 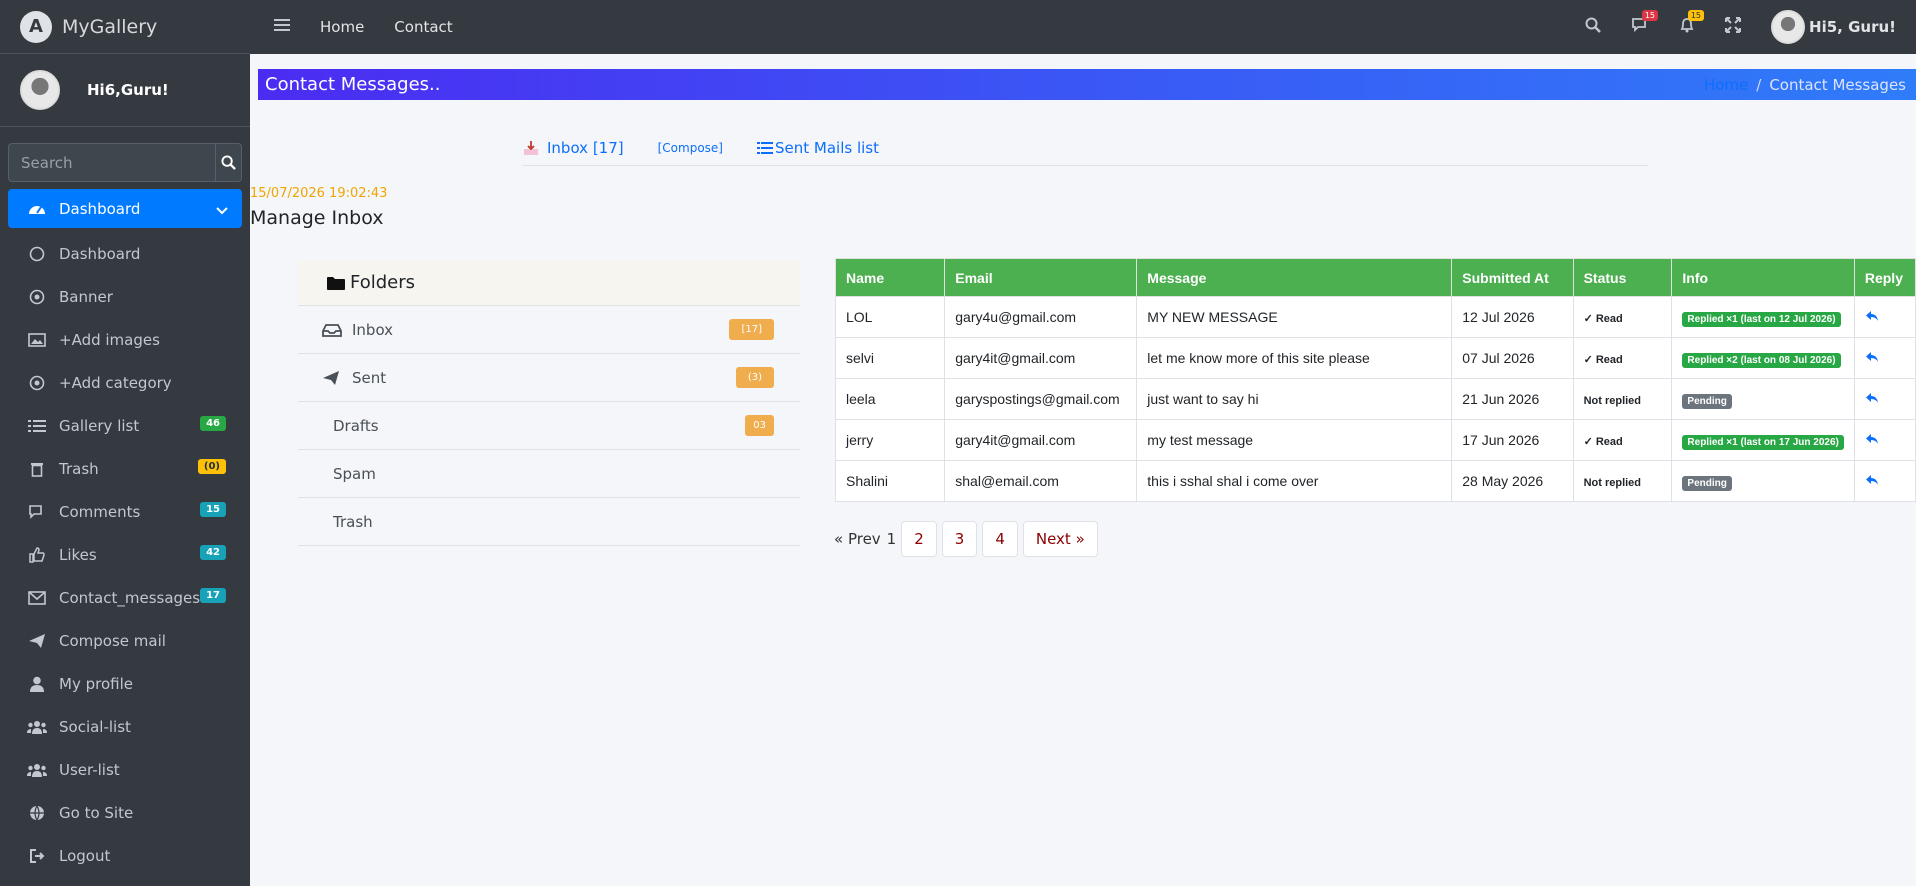 What do you see at coordinates (1087, 84) in the screenshot?
I see `content-header: Contact Messages.. Home / Contact Messages` at bounding box center [1087, 84].